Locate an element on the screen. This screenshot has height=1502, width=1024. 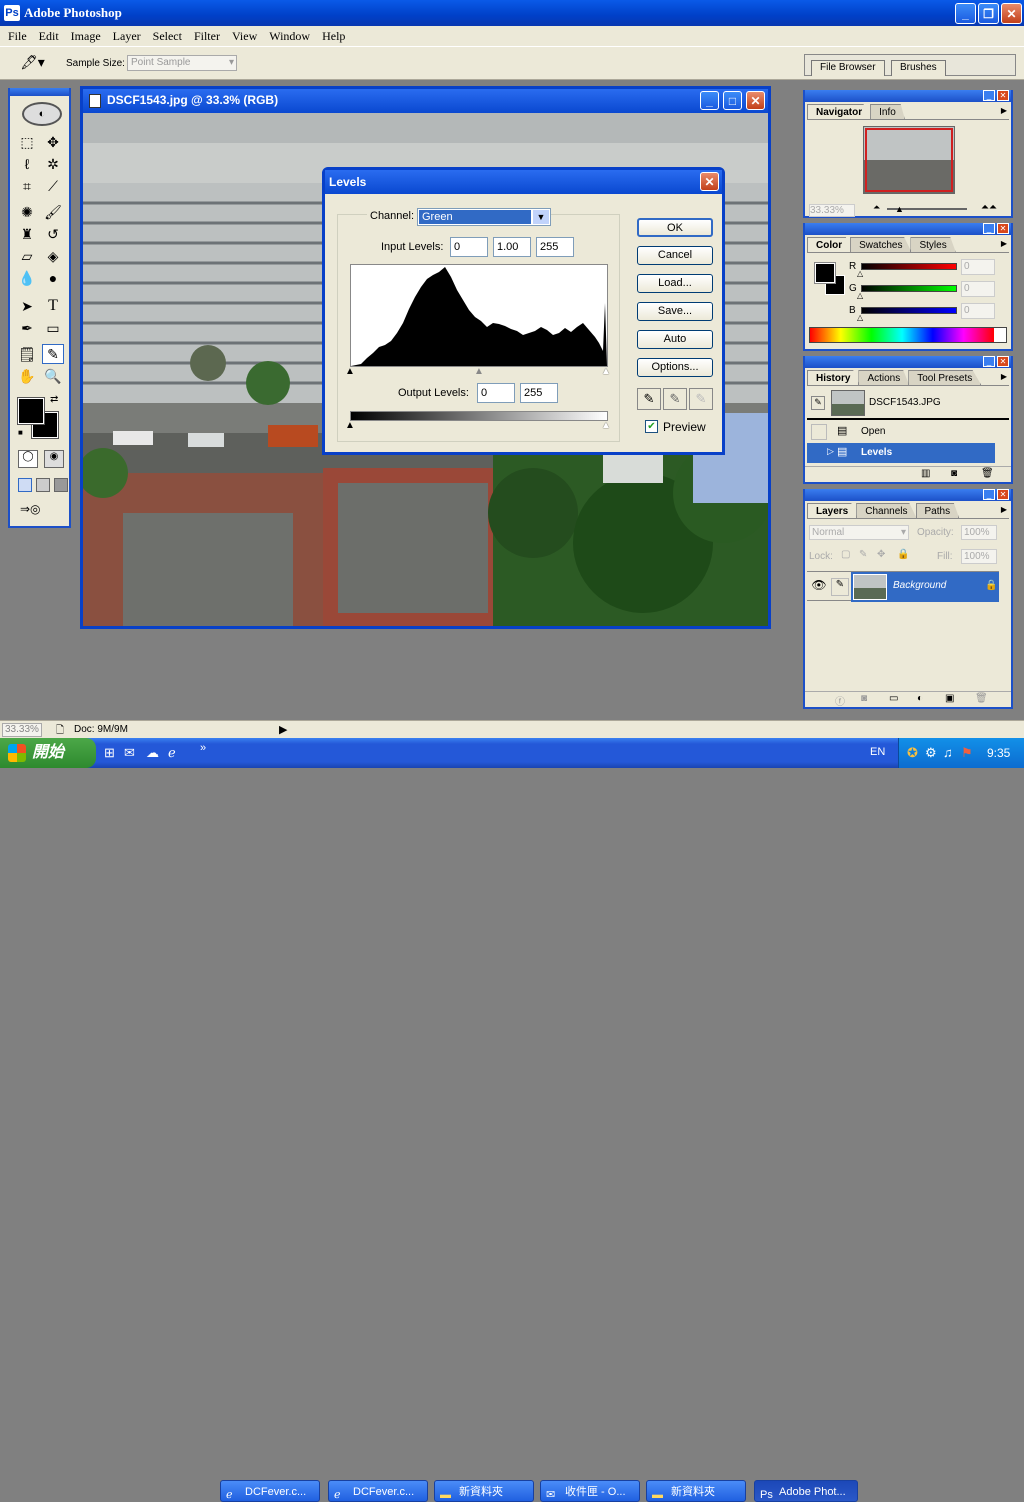
menu-view: View is located at coordinates (244, 36).